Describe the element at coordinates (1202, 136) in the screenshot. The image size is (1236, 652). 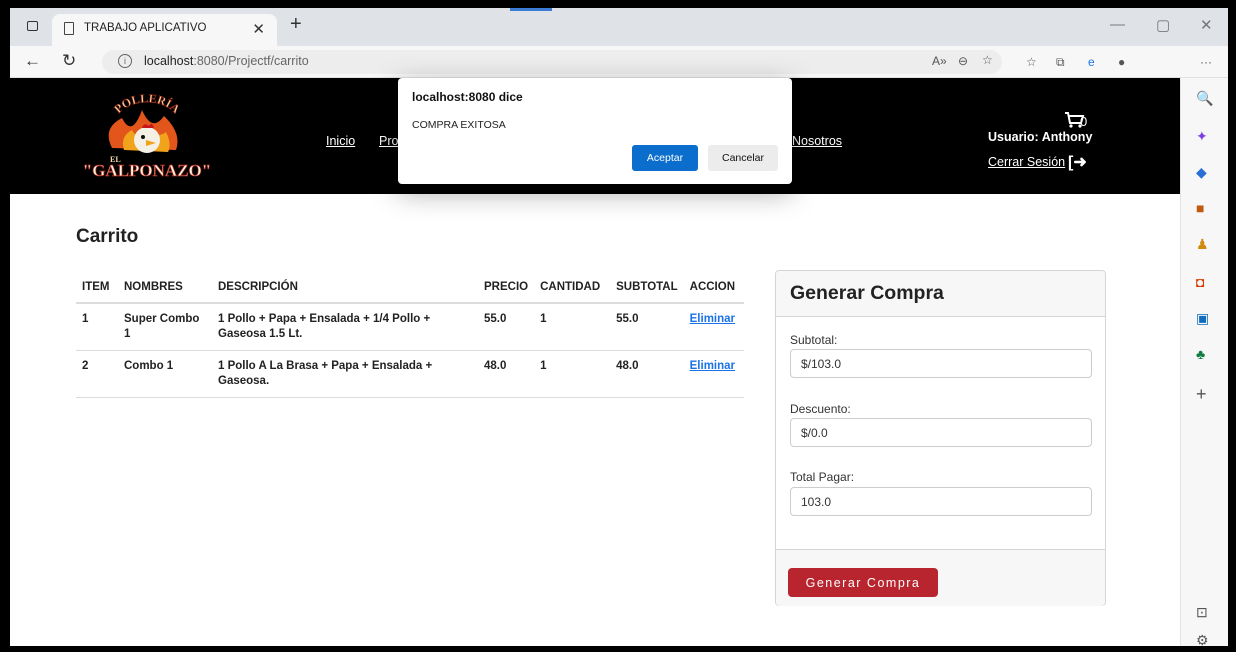
I see `copilot-icon: ✦` at that location.